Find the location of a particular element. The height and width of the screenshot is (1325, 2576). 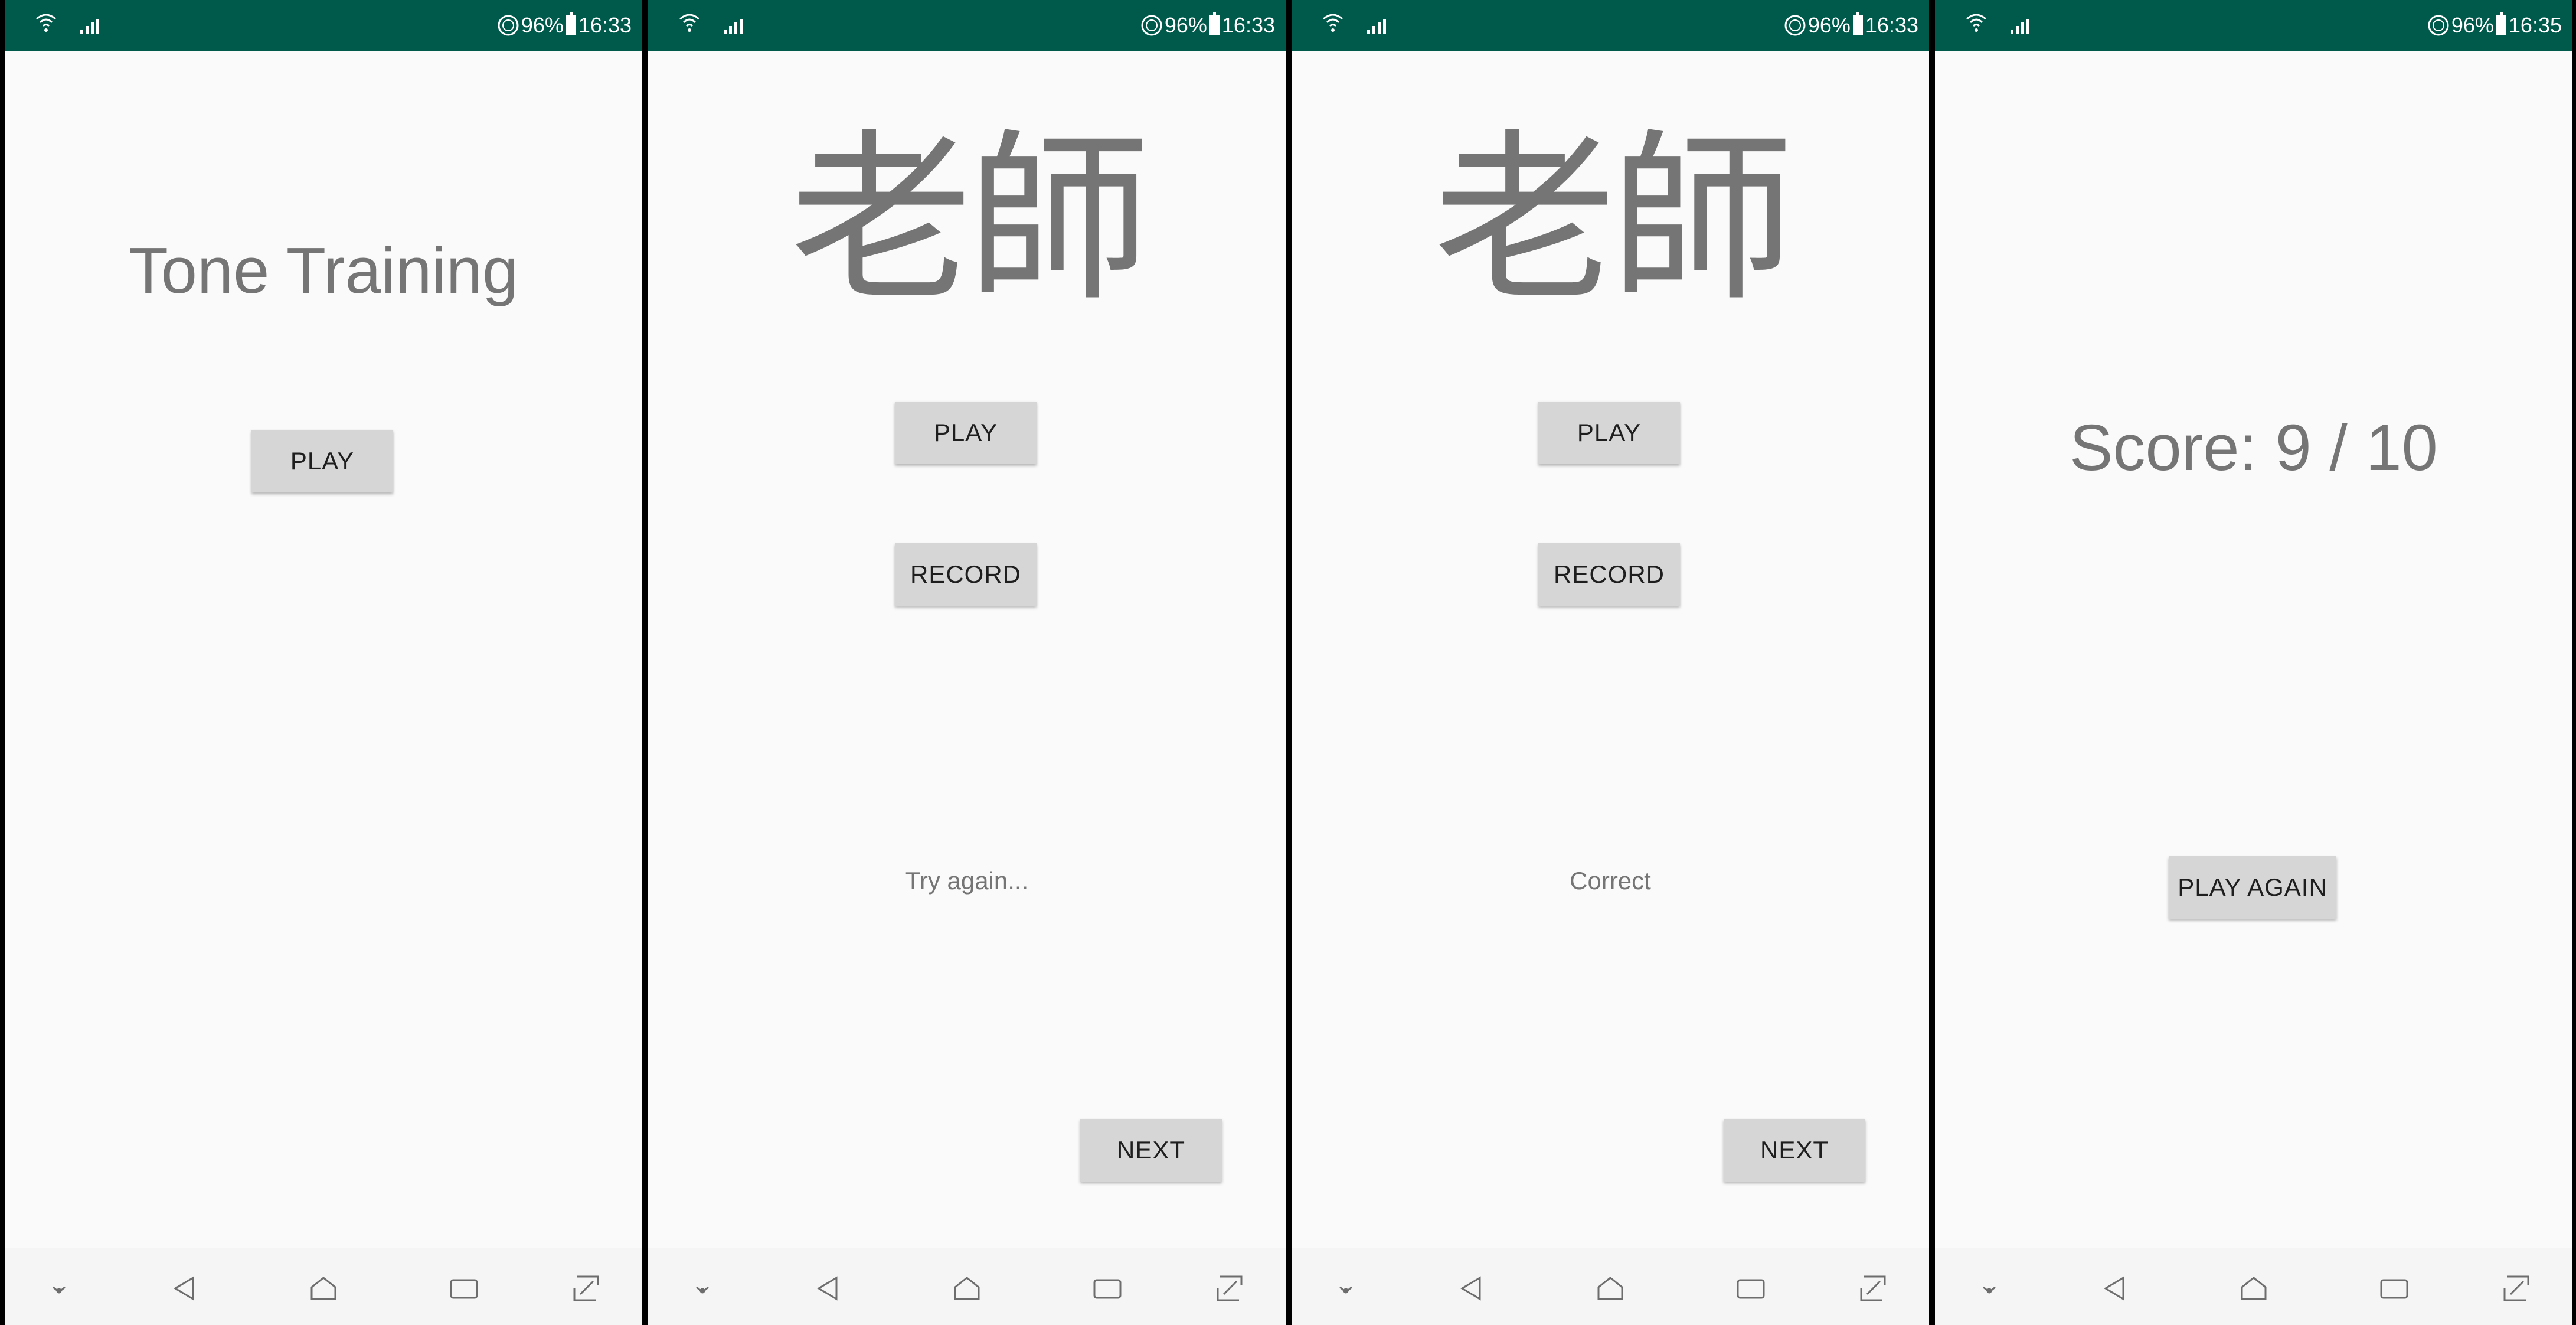

app-title: Tone Training is located at coordinates (323, 270).